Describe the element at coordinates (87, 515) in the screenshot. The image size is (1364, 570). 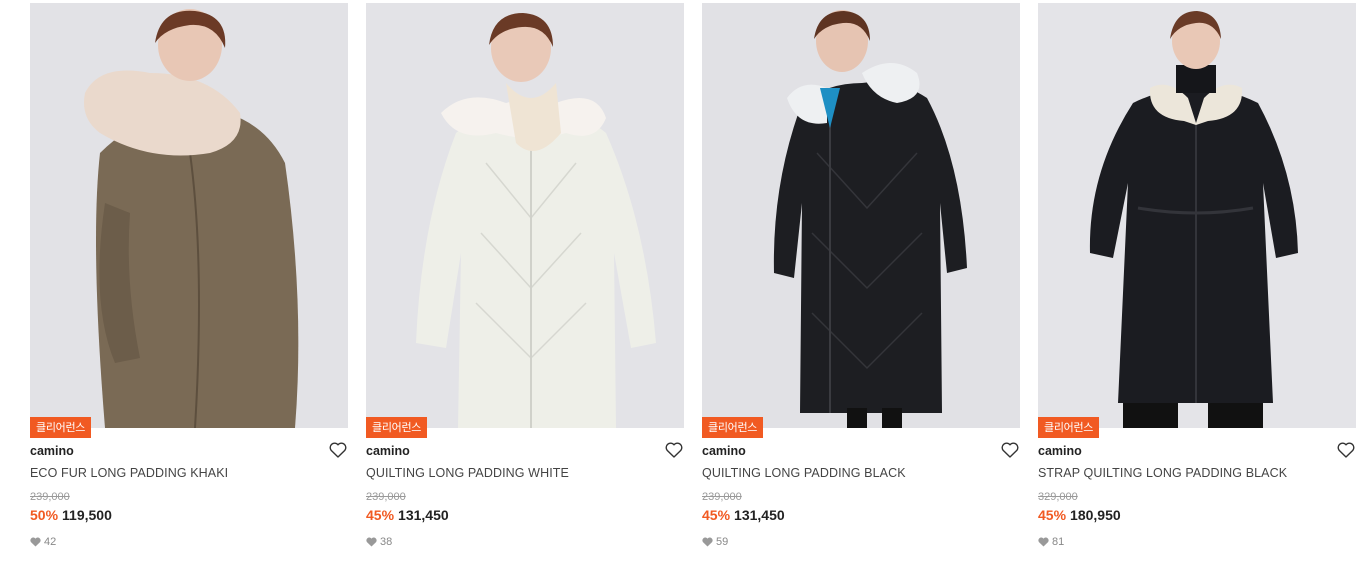
I see `sale-price: 119,500` at that location.